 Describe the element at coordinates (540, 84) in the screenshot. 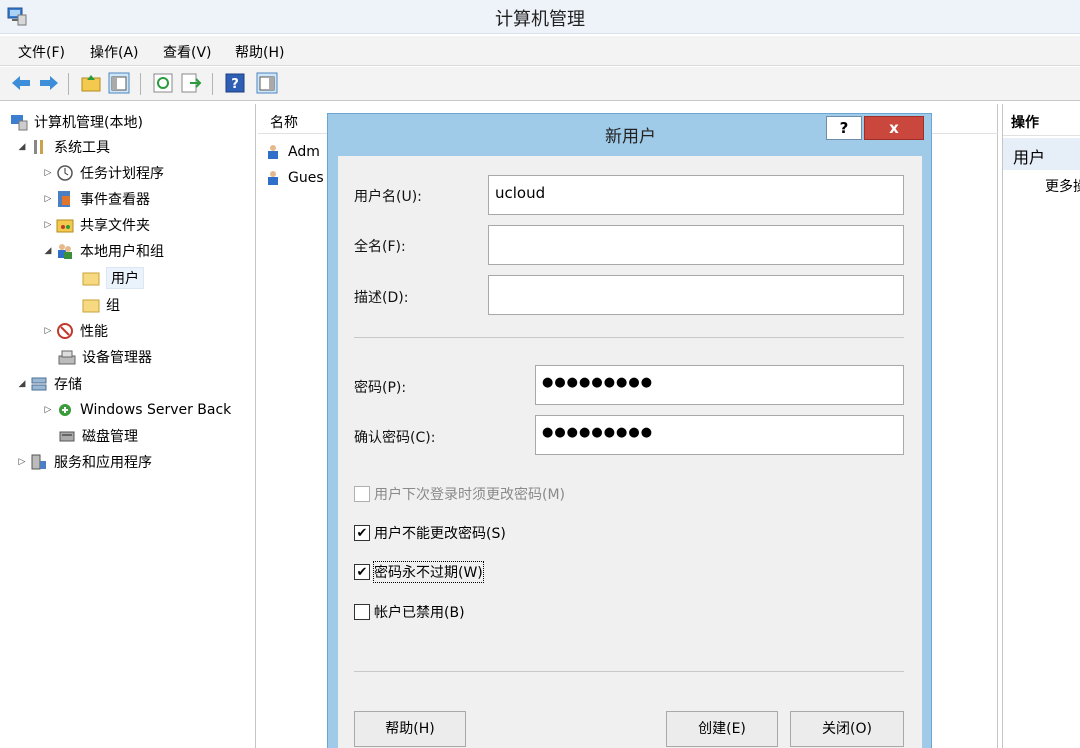

I see `toolbar: ?` at that location.